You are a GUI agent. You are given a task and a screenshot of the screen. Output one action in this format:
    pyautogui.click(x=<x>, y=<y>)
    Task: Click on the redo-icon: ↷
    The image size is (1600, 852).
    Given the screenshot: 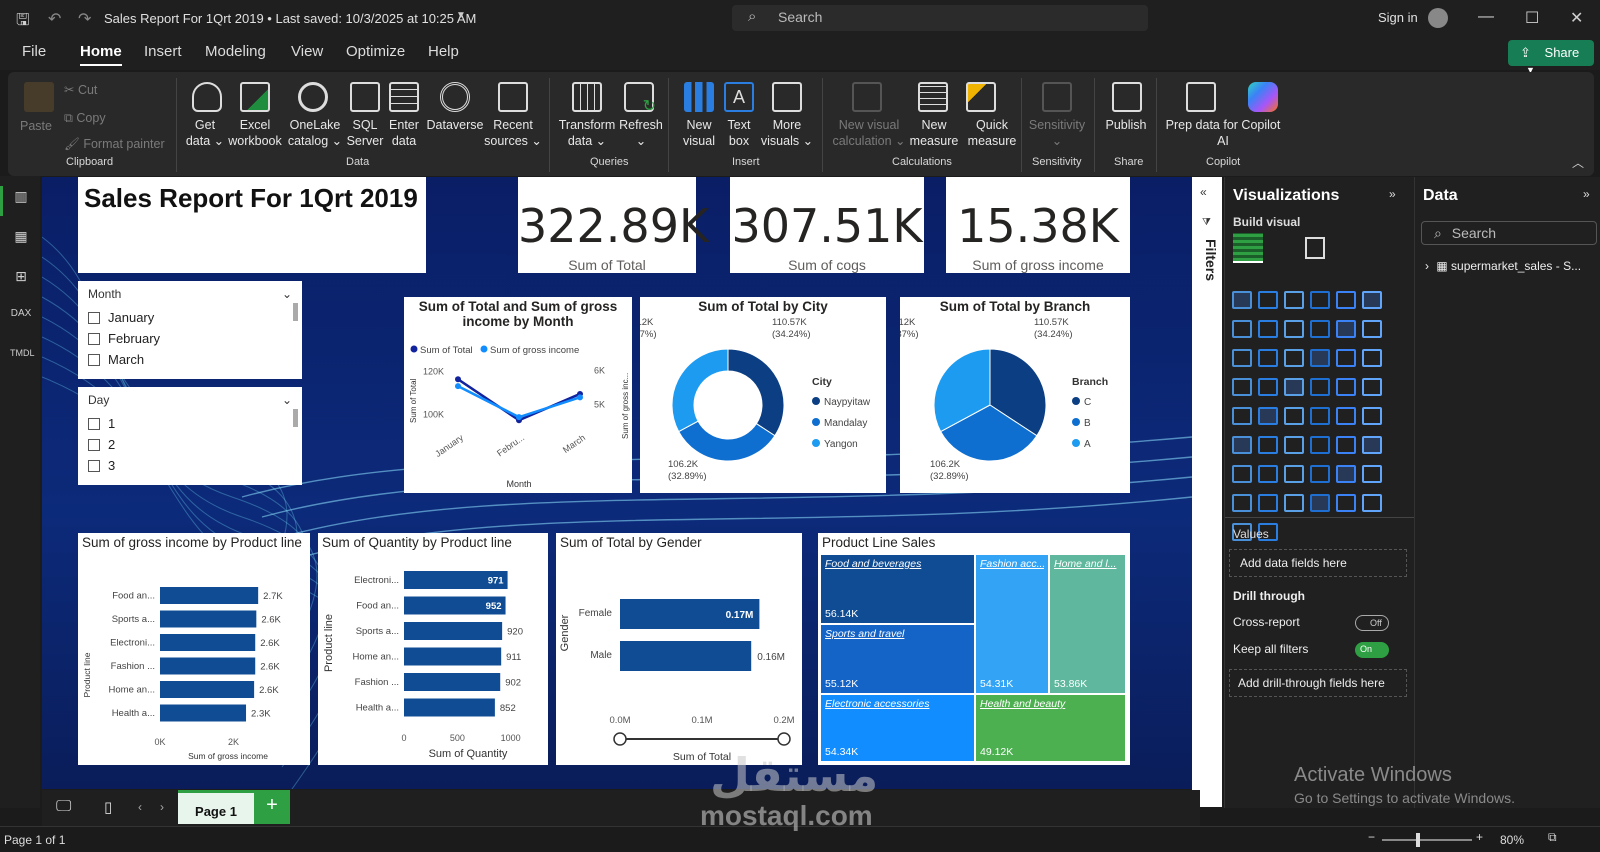 What is the action you would take?
    pyautogui.click(x=84, y=19)
    